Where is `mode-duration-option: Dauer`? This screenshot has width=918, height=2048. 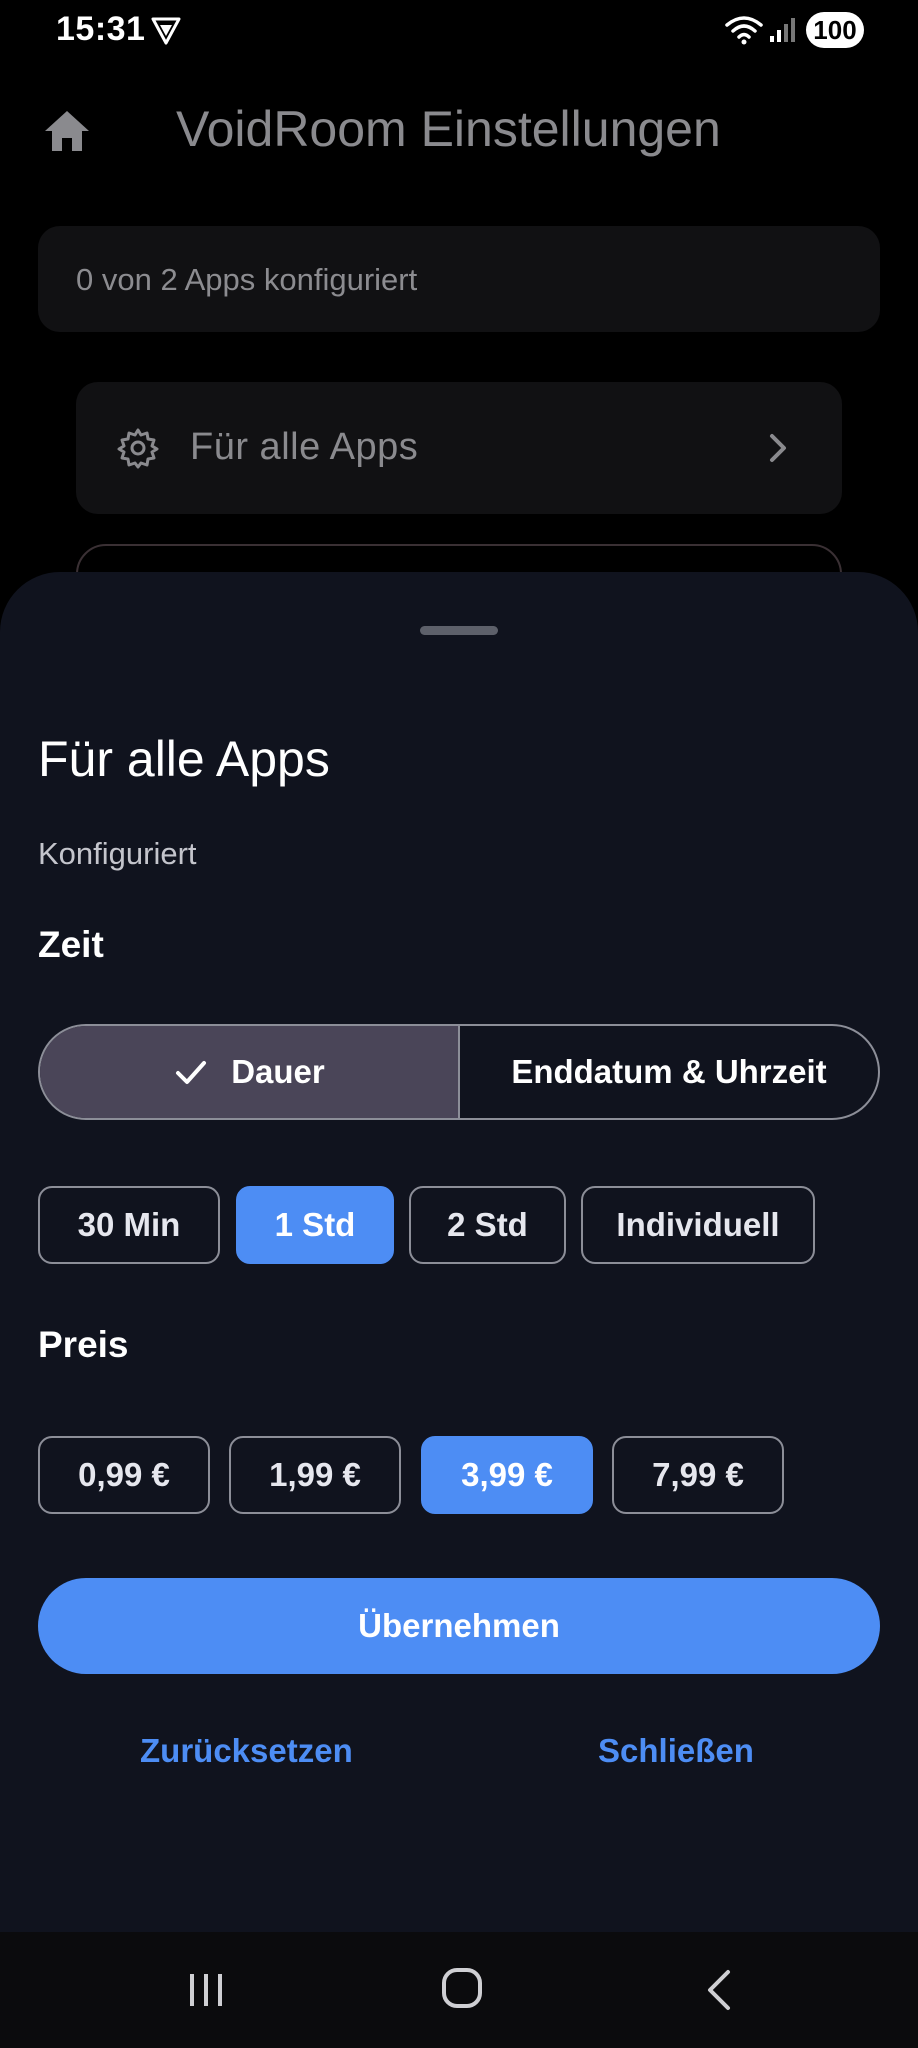
mode-duration-option: Dauer is located at coordinates (250, 1072).